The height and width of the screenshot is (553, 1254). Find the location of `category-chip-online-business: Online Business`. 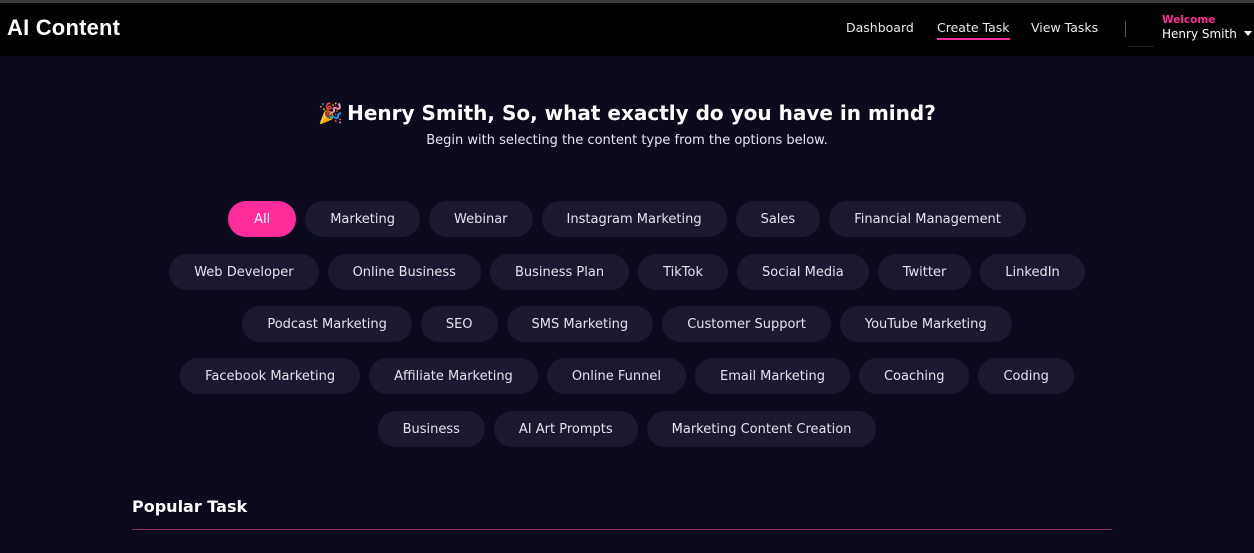

category-chip-online-business: Online Business is located at coordinates (404, 272).